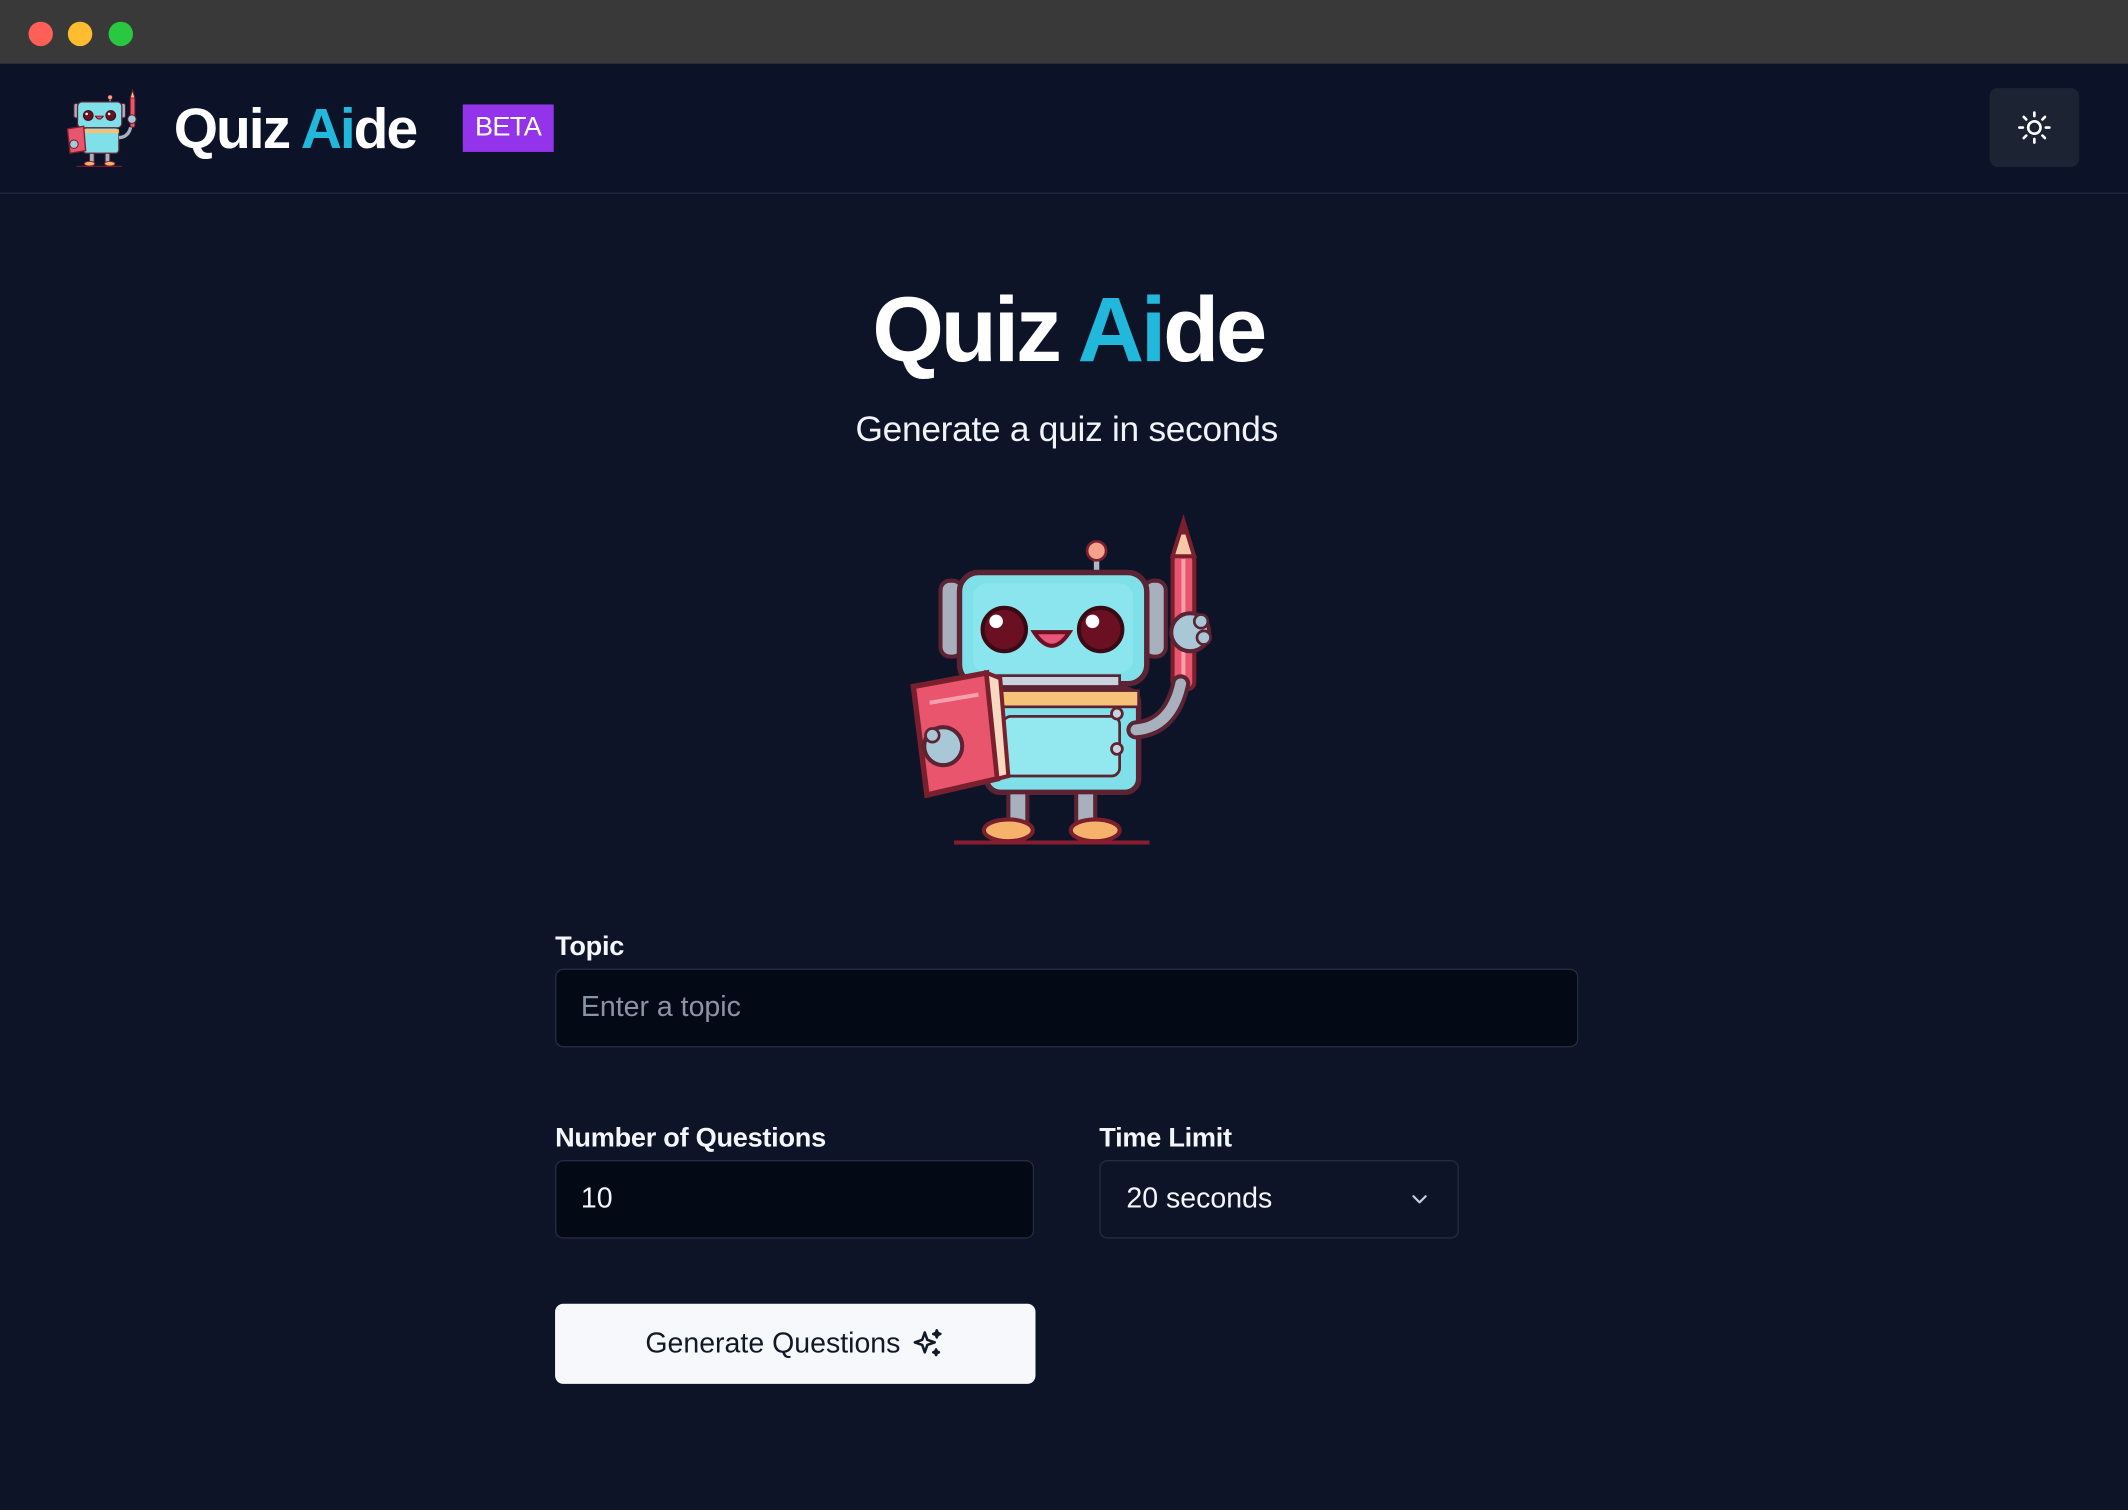 Image resolution: width=2128 pixels, height=1510 pixels. Describe the element at coordinates (1064, 129) in the screenshot. I see `app-header: Quiz Aide BETA` at that location.